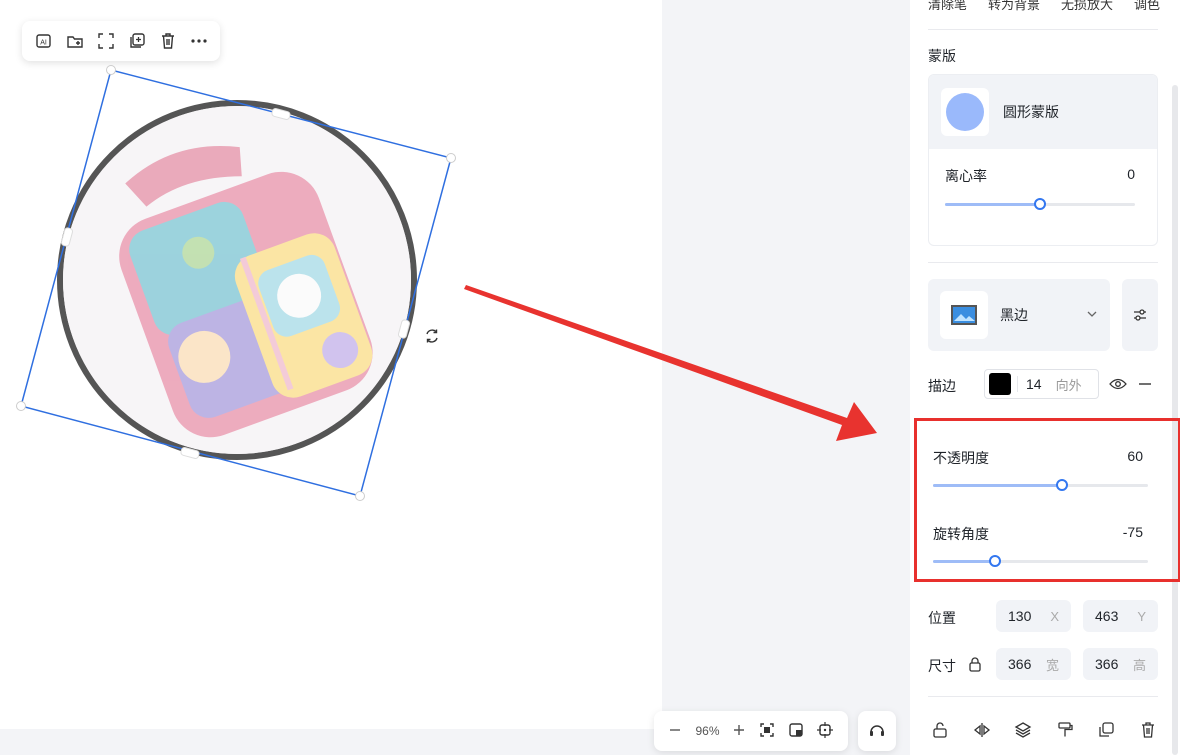  I want to click on tab-upscale: 无损放大, so click(1087, 6).